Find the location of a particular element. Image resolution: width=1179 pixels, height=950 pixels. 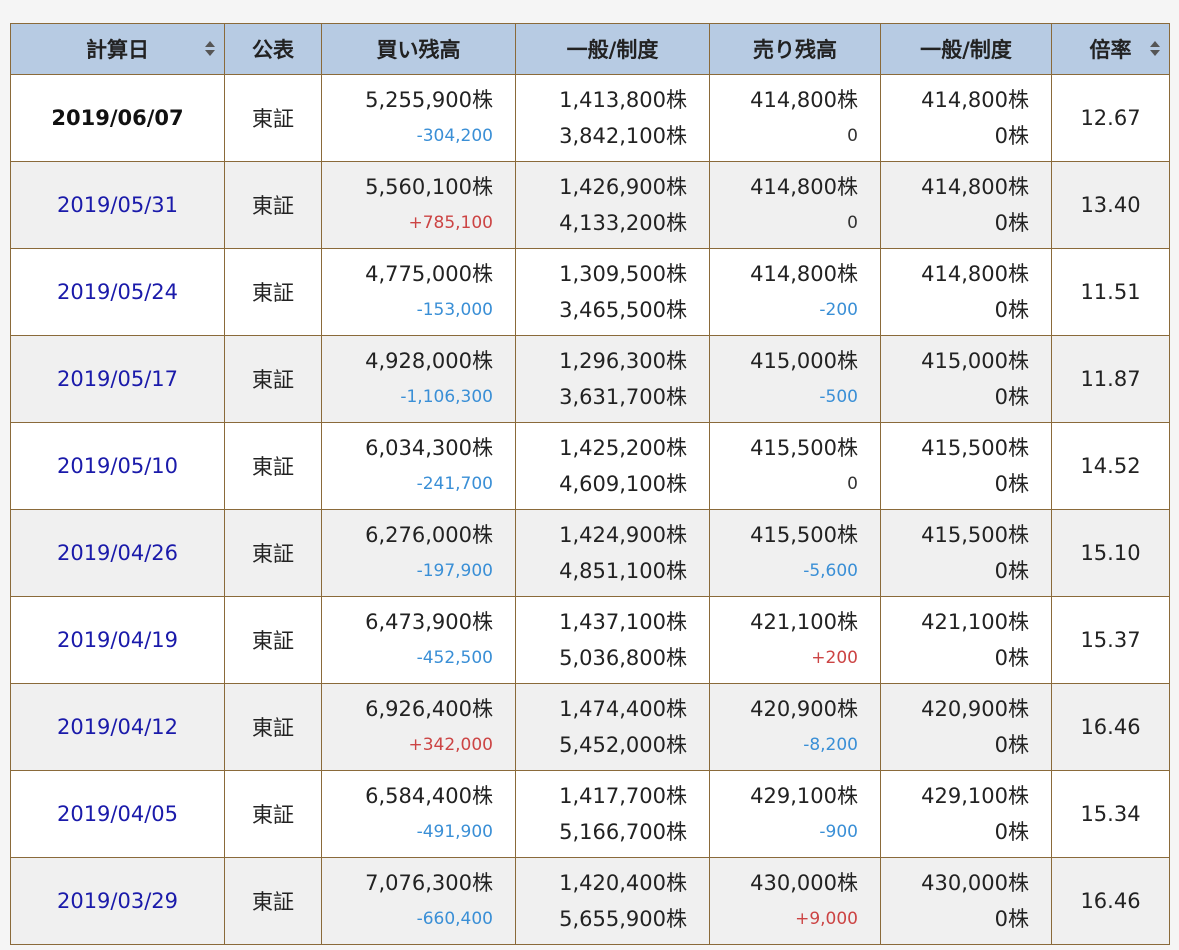

buy-system: 3,842,100株 is located at coordinates (623, 136).